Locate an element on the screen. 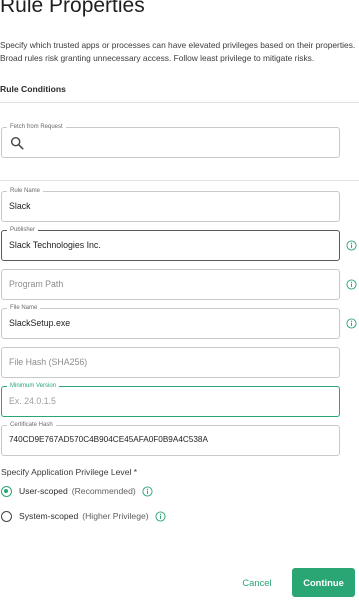 Image resolution: width=359 pixels, height=602 pixels. file-name-value: SlackSetup.exe is located at coordinates (40, 323).